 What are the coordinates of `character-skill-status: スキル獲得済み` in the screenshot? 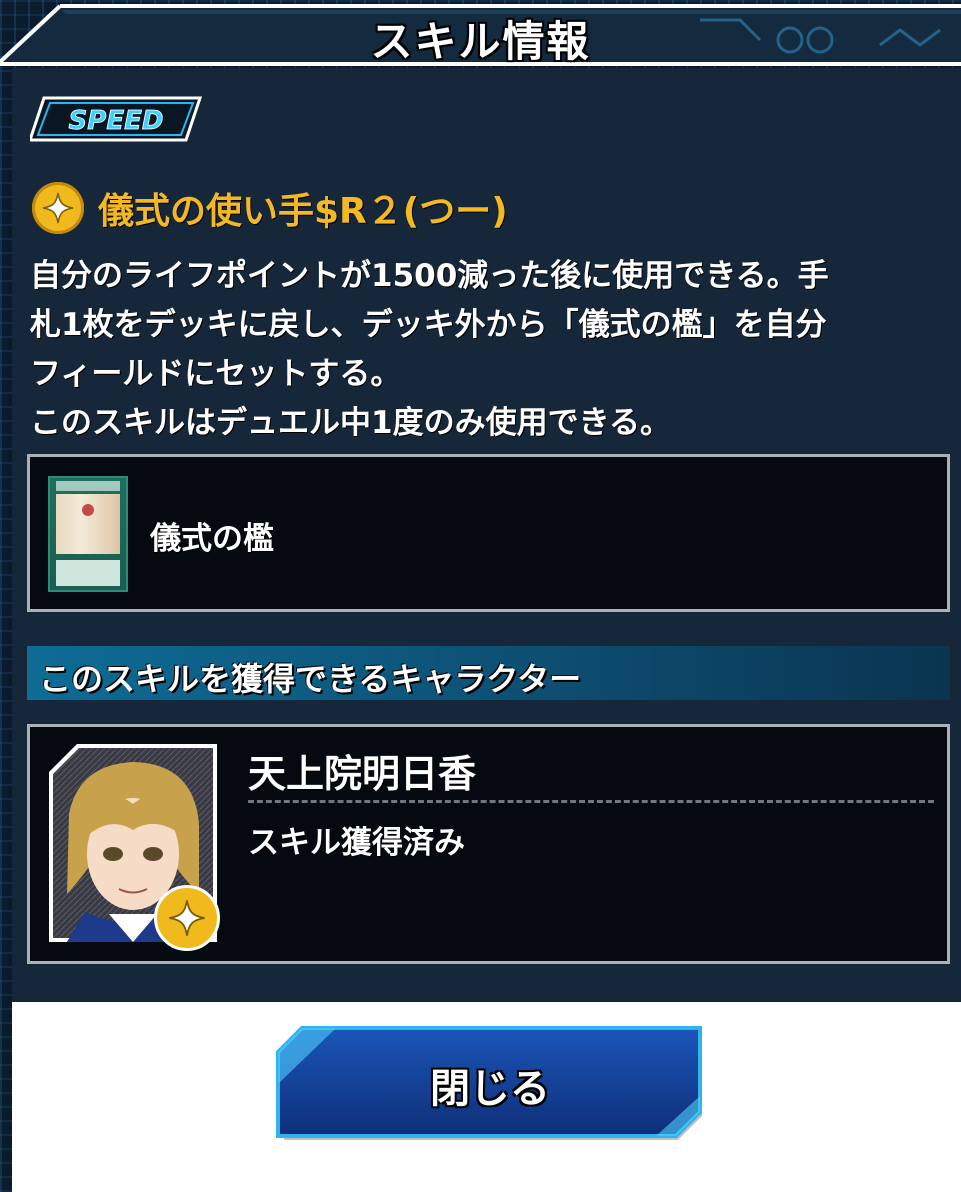 It's located at (356, 843).